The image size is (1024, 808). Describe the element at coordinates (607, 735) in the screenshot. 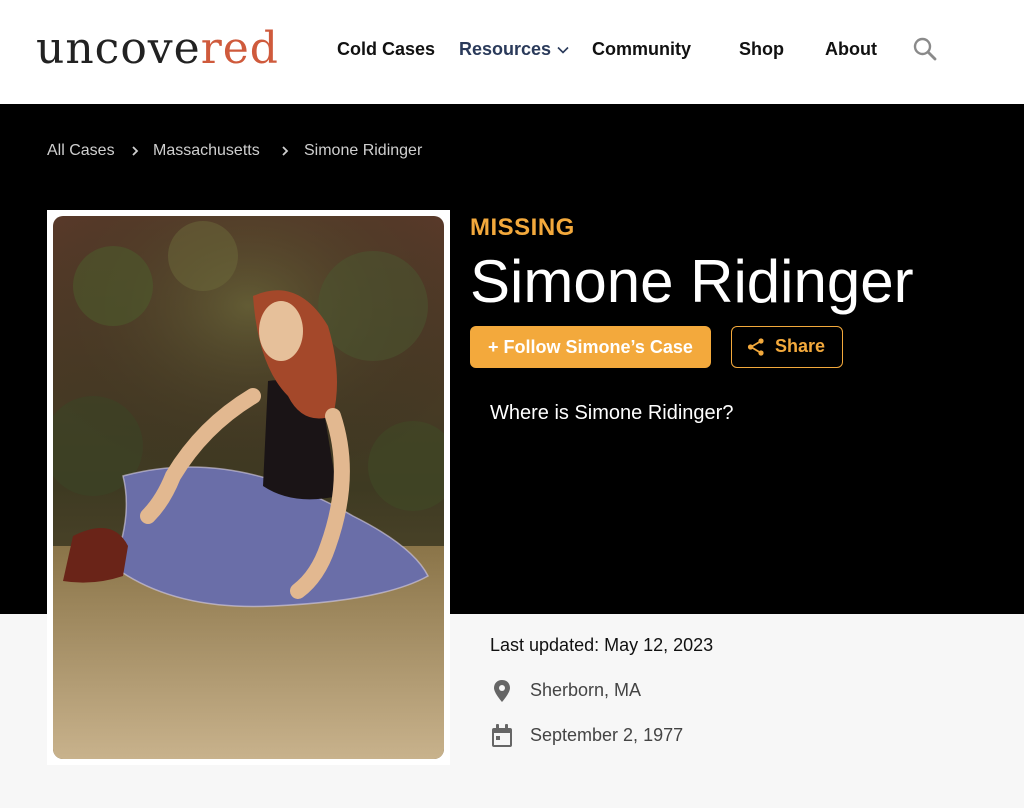

I see `case-date: September 2, 1977` at that location.